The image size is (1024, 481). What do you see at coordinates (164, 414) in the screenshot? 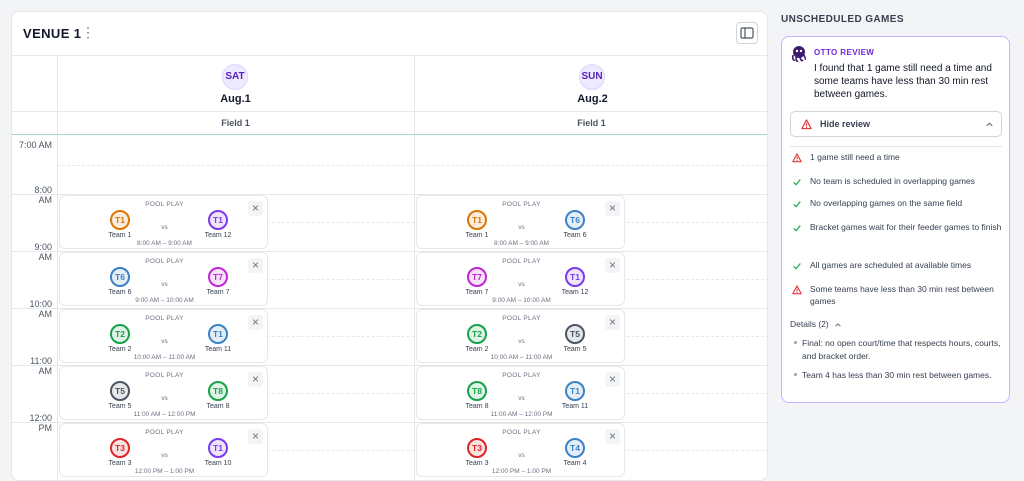
I see `game-time: 11:00 AM – 12:00 PM` at bounding box center [164, 414].